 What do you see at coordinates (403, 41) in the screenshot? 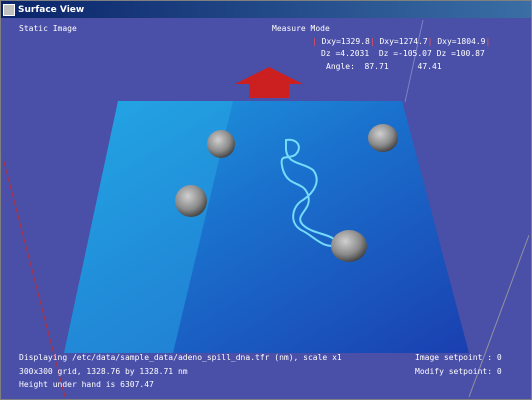
I see `dxy-2: Dxy=1274.7` at bounding box center [403, 41].